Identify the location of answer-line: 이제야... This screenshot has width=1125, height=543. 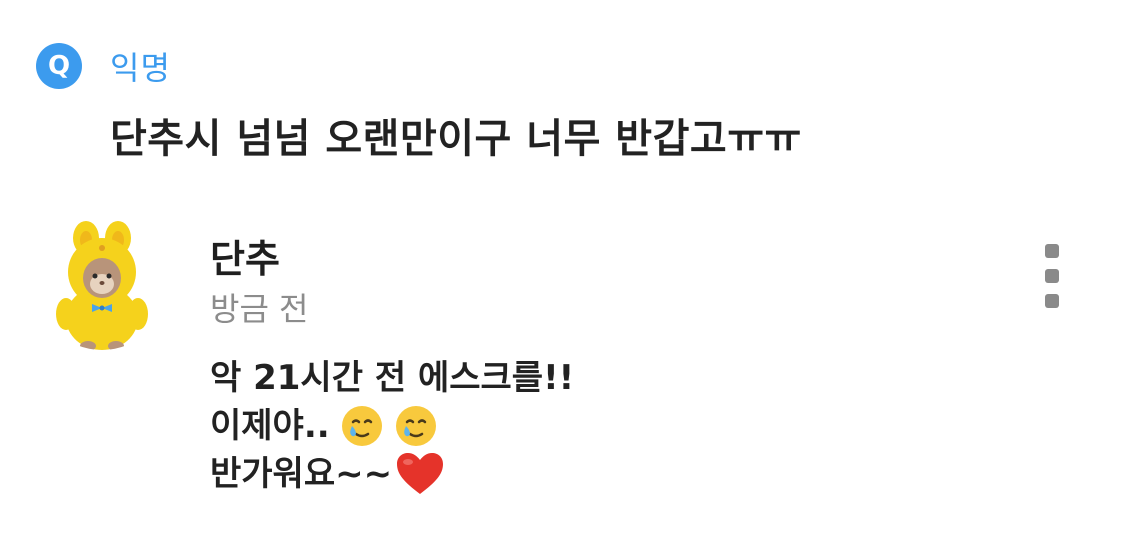
(392, 426).